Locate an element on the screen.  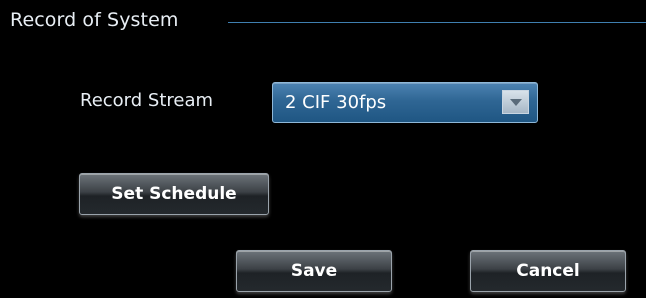
group-divider is located at coordinates (437, 22).